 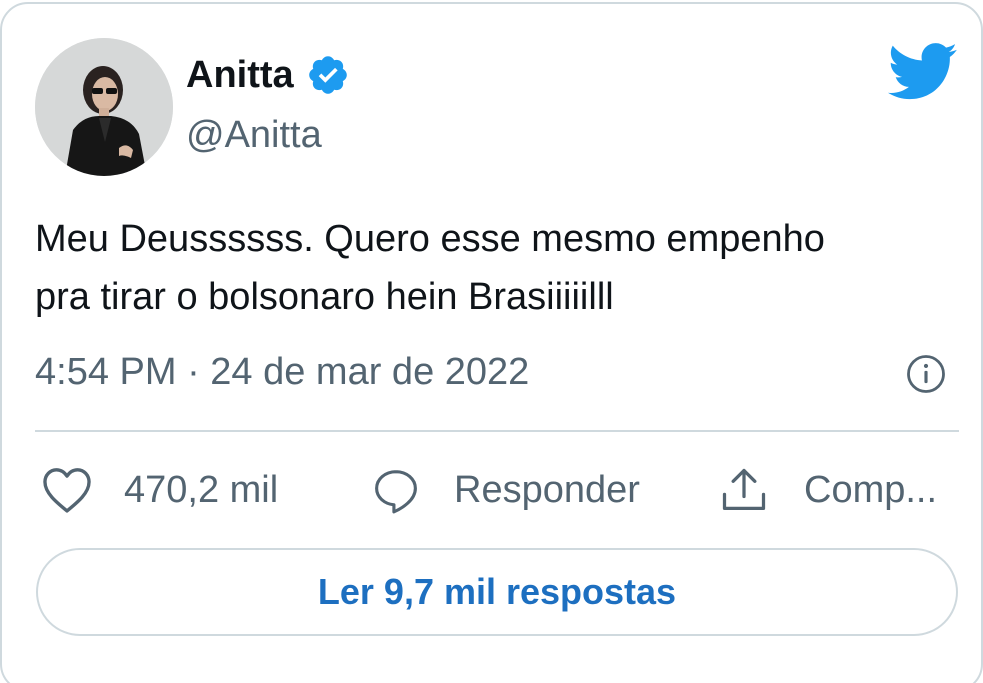 What do you see at coordinates (201, 489) in the screenshot?
I see `like-count: 470,2 mil` at bounding box center [201, 489].